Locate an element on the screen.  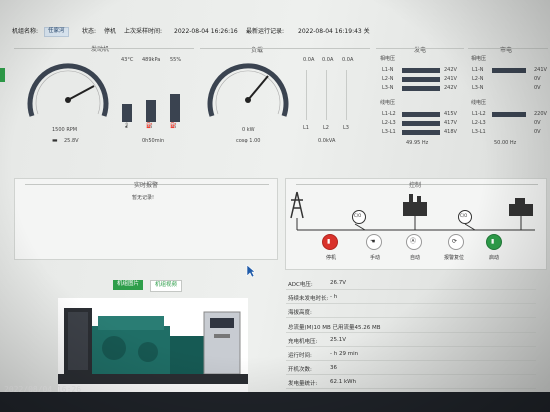
kva-value: 0.0kVA is located at coordinates (327, 141).